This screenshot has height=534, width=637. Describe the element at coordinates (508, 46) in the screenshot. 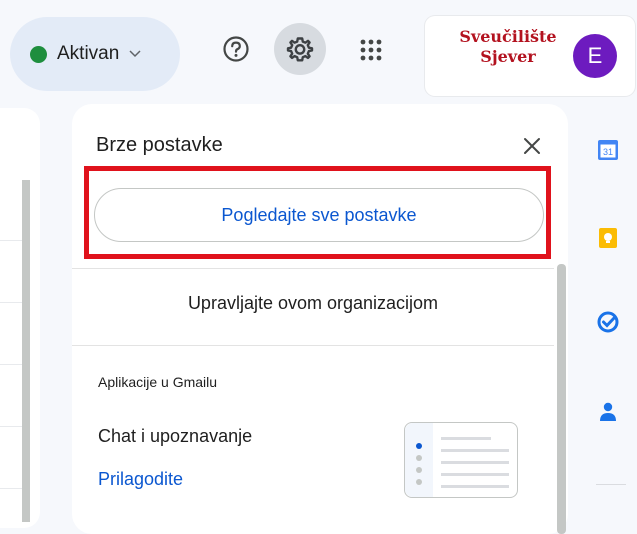

I see `organization-logo: Sveučilište Sjever` at that location.